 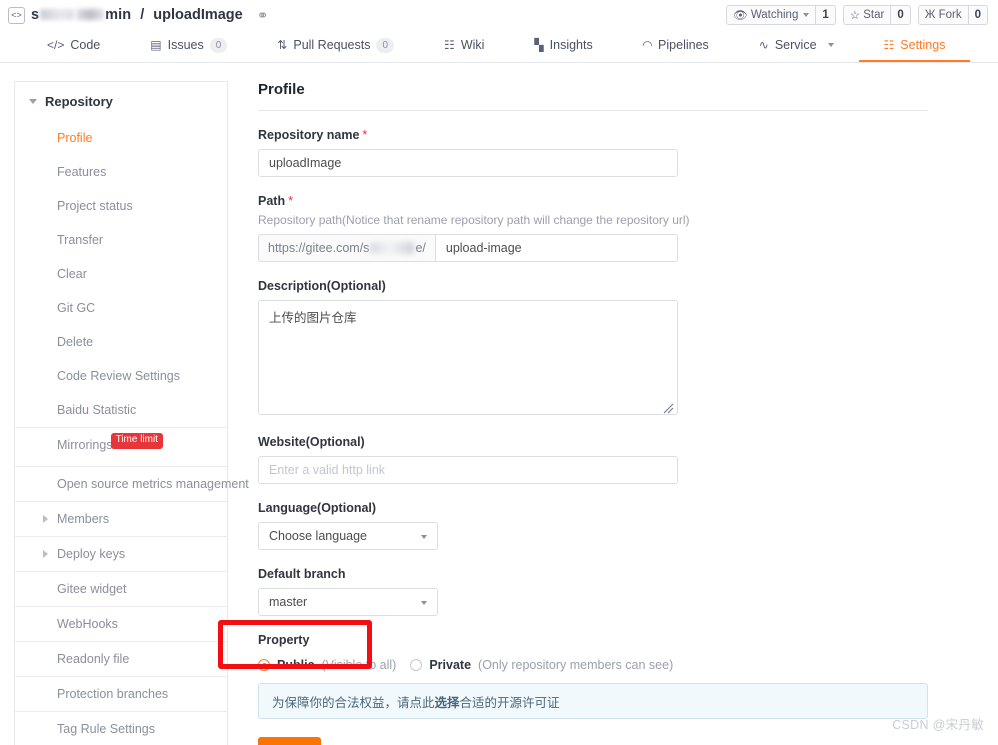 What do you see at coordinates (121, 376) in the screenshot?
I see `sidebar-item-code-review-settings: Code Review Settings` at bounding box center [121, 376].